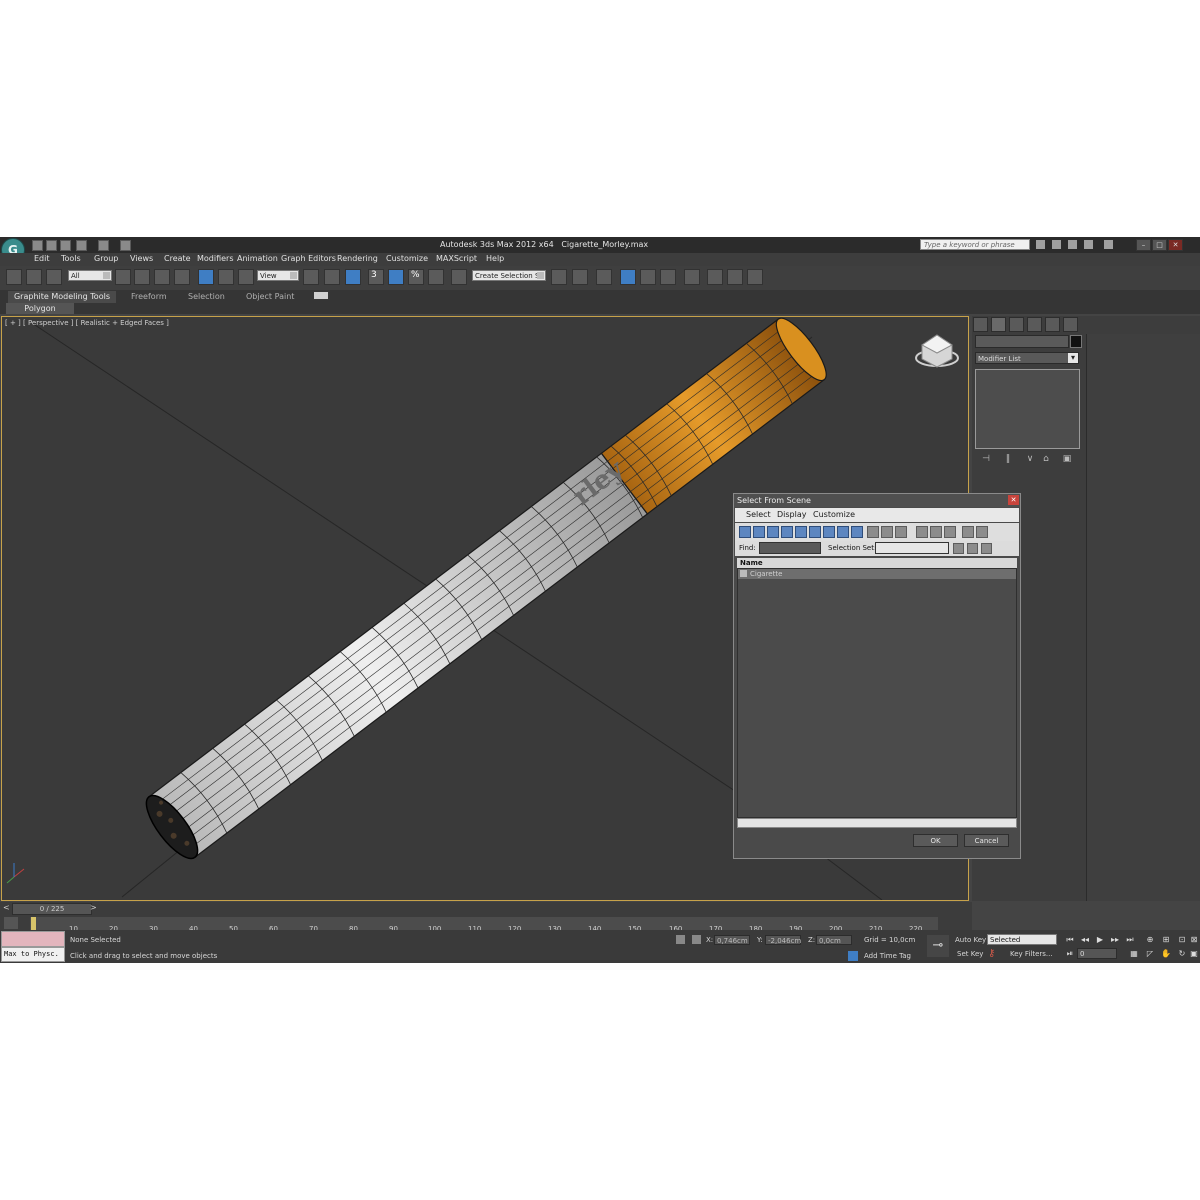 The height and width of the screenshot is (1200, 1200). What do you see at coordinates (877, 693) in the screenshot?
I see `scene-object-list` at bounding box center [877, 693].